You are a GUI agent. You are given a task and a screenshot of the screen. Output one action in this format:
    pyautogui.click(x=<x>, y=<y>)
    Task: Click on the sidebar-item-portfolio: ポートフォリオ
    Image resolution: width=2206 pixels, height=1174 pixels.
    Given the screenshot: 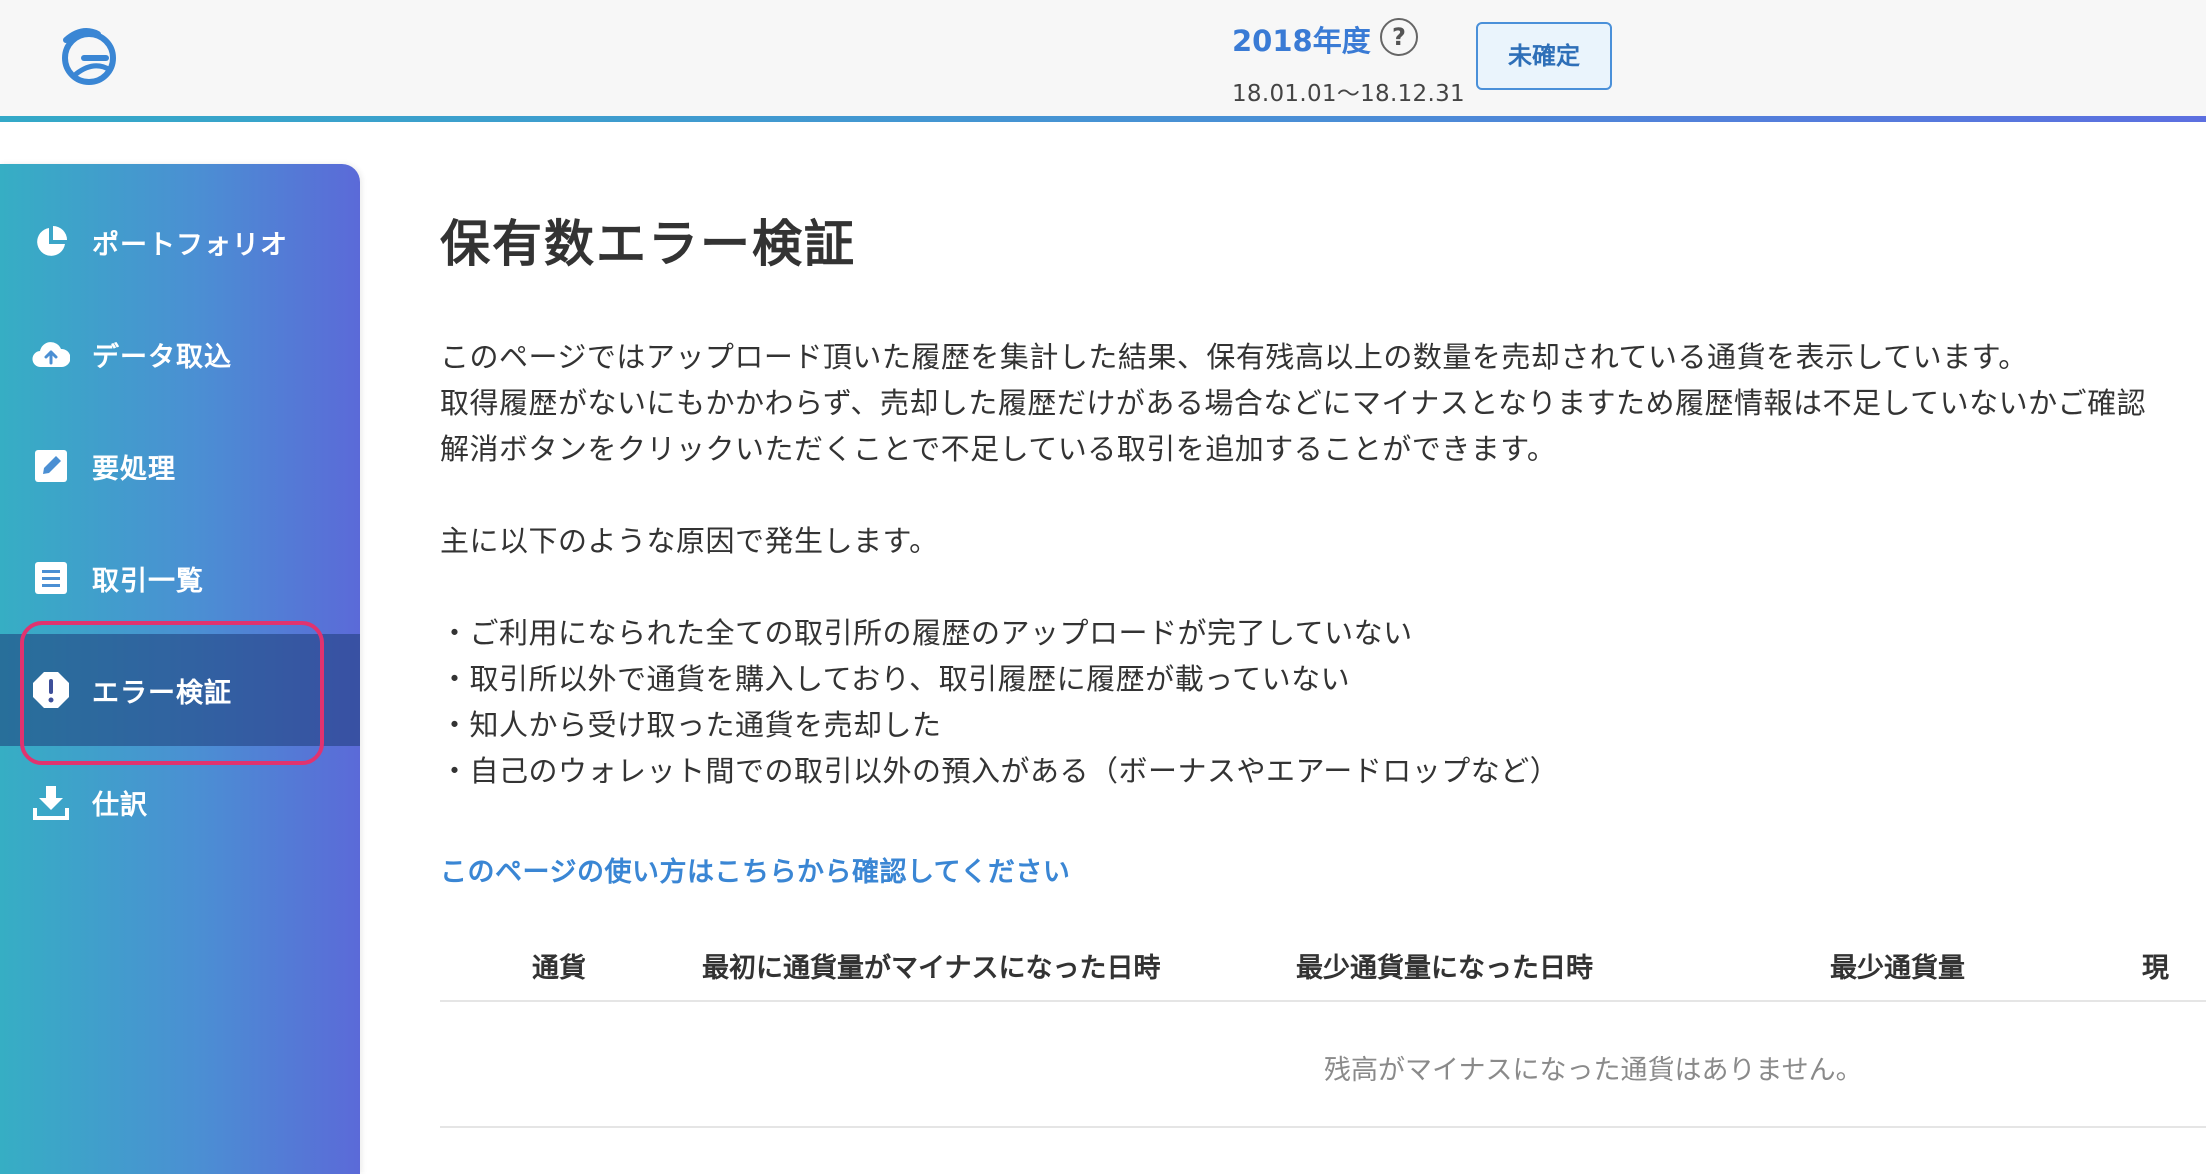 What is the action you would take?
    pyautogui.click(x=180, y=242)
    